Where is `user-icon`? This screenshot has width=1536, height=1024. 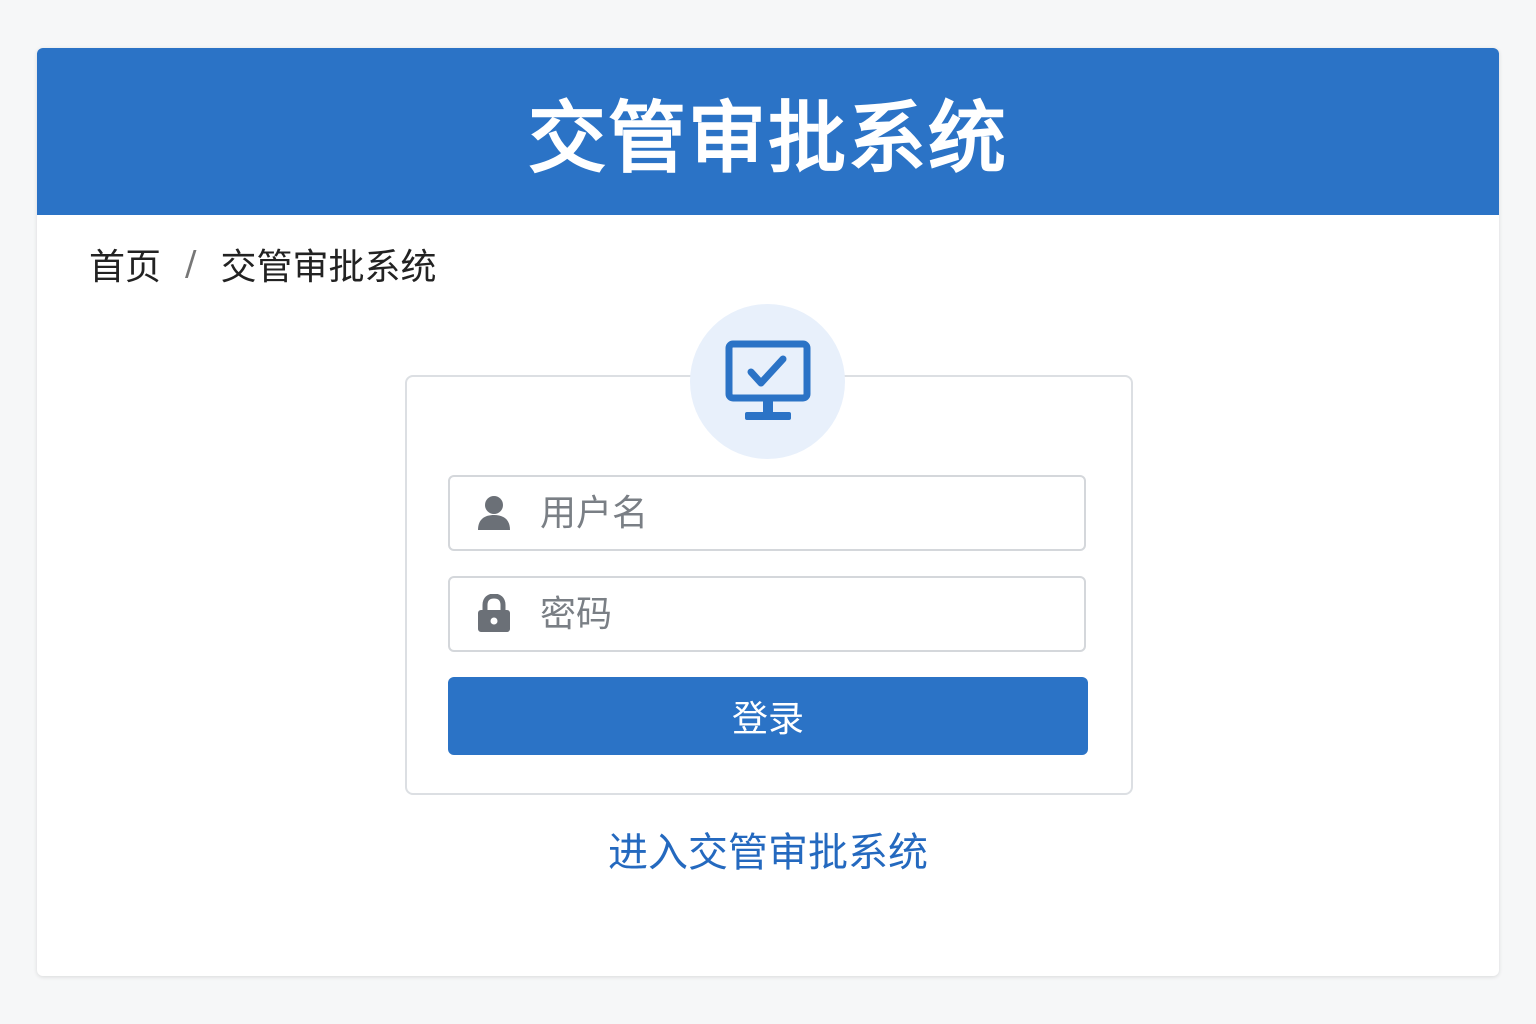 user-icon is located at coordinates (494, 513).